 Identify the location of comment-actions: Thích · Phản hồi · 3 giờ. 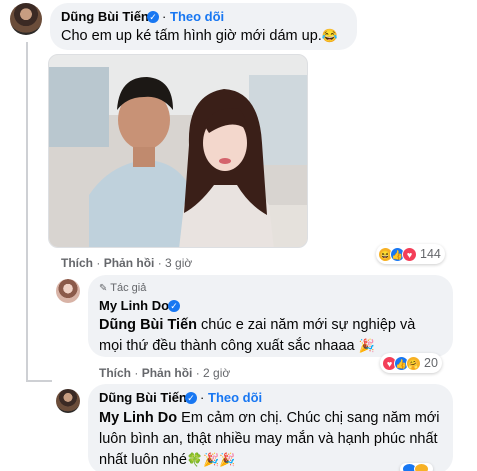
(126, 263).